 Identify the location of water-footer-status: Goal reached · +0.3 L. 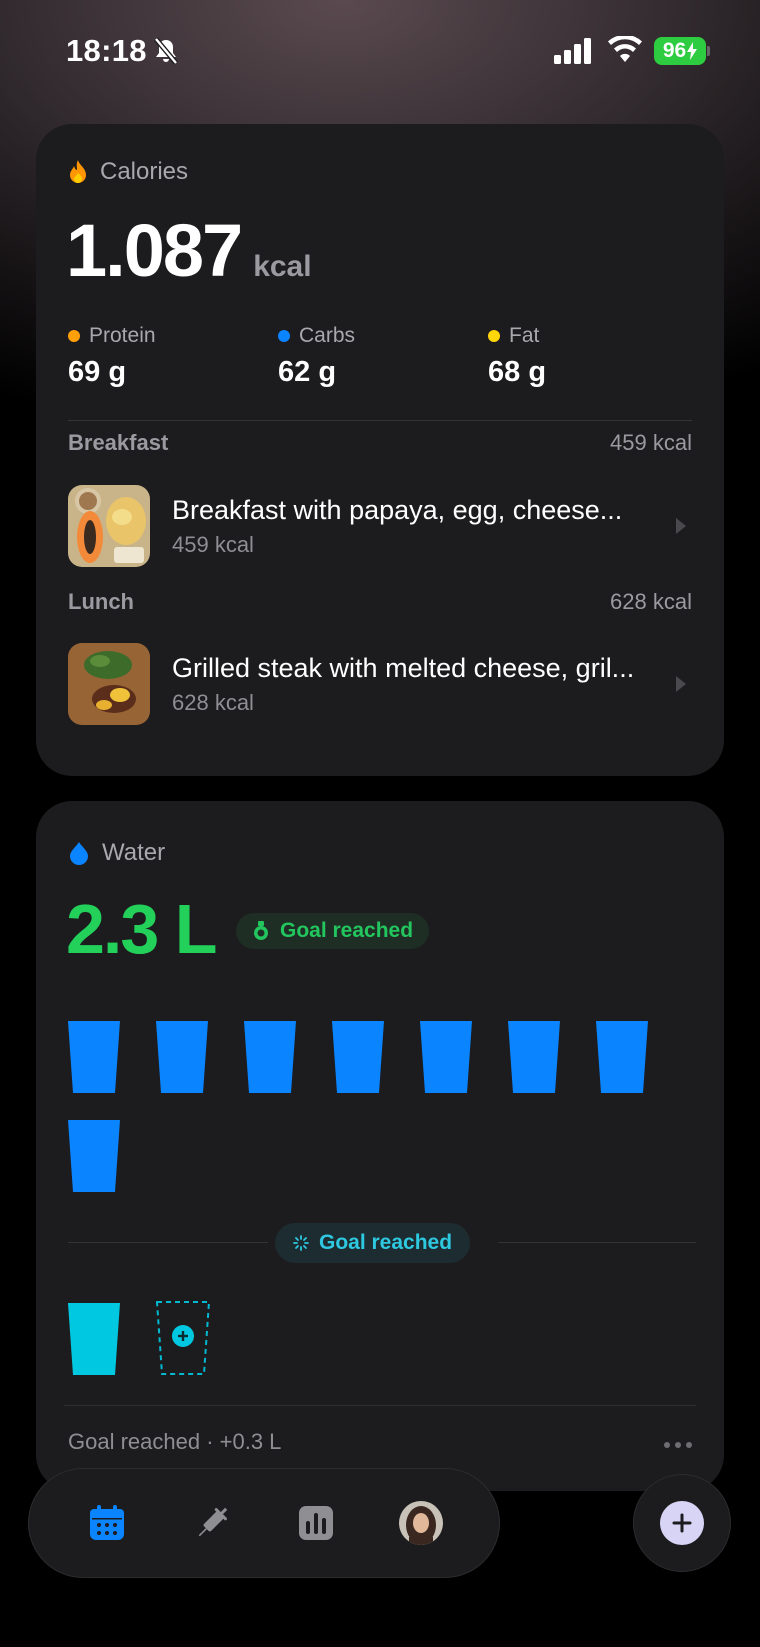
(175, 1441).